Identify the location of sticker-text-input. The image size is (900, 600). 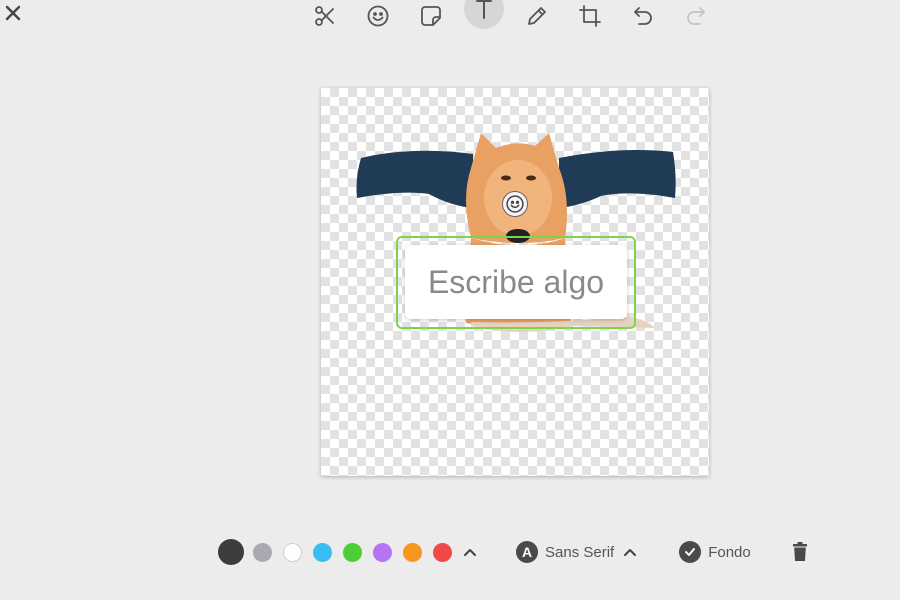
(516, 282).